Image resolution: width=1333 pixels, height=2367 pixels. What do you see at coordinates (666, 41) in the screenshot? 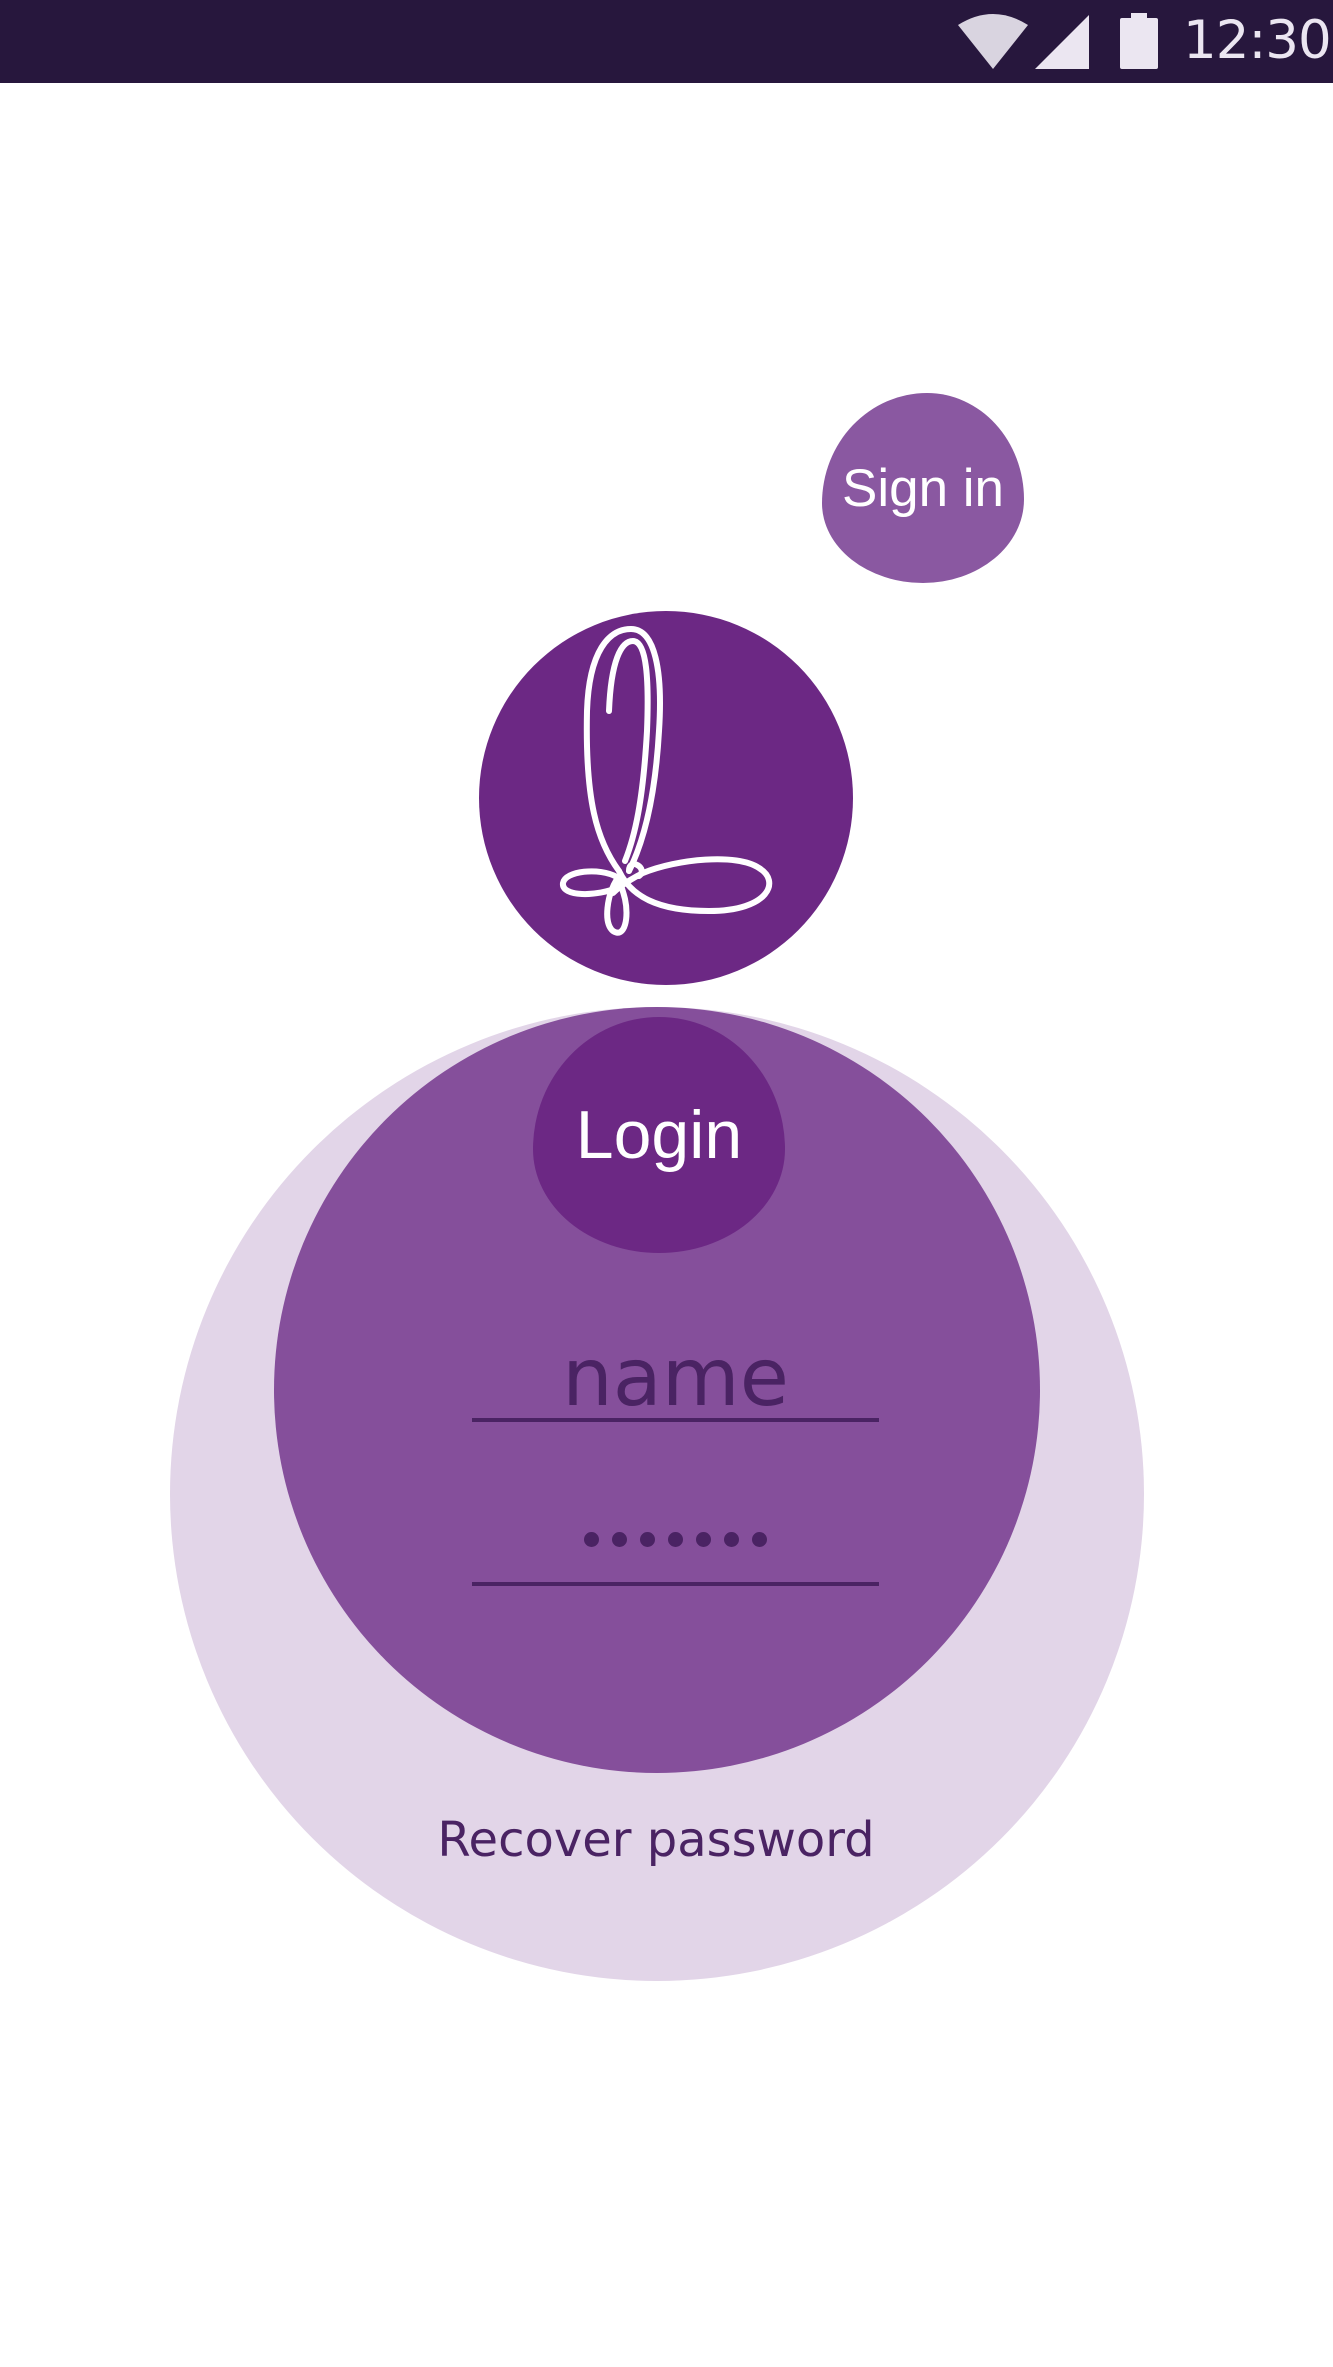
I see `status-bar: 12:30` at bounding box center [666, 41].